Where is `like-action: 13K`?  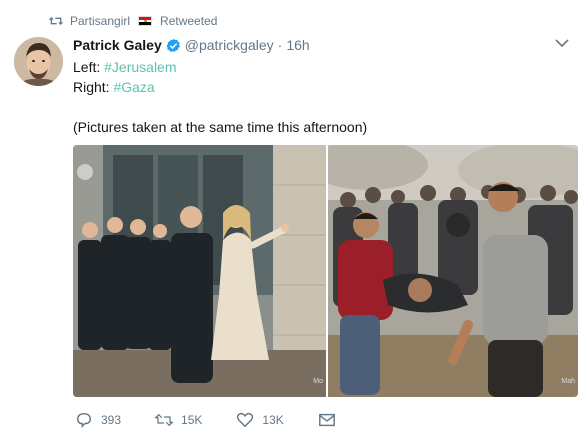
like-action: 13K is located at coordinates (260, 420).